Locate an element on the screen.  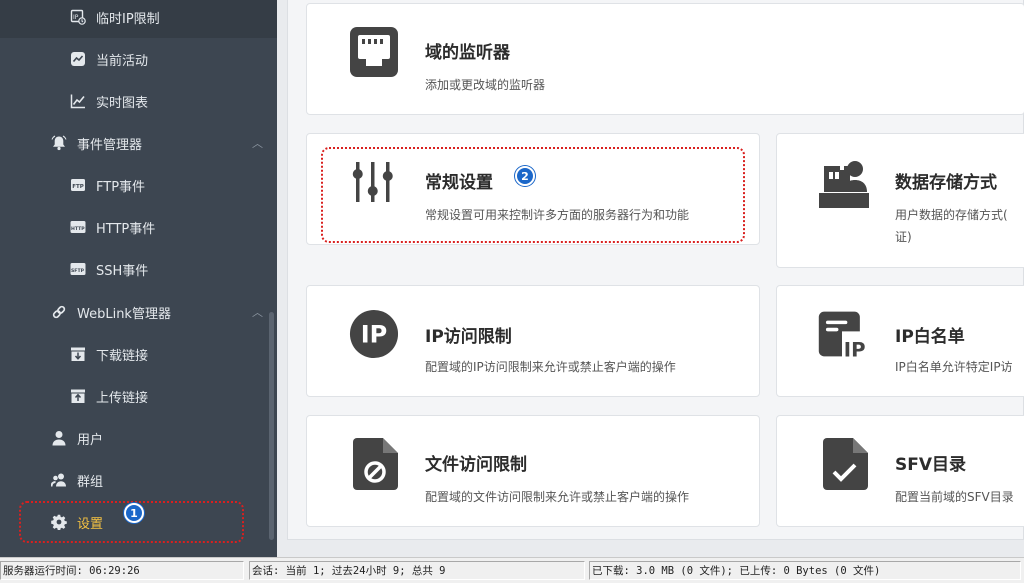
card-description: 配置域的文件访问限制来允许或禁止客户端的操作 is located at coordinates (557, 497).